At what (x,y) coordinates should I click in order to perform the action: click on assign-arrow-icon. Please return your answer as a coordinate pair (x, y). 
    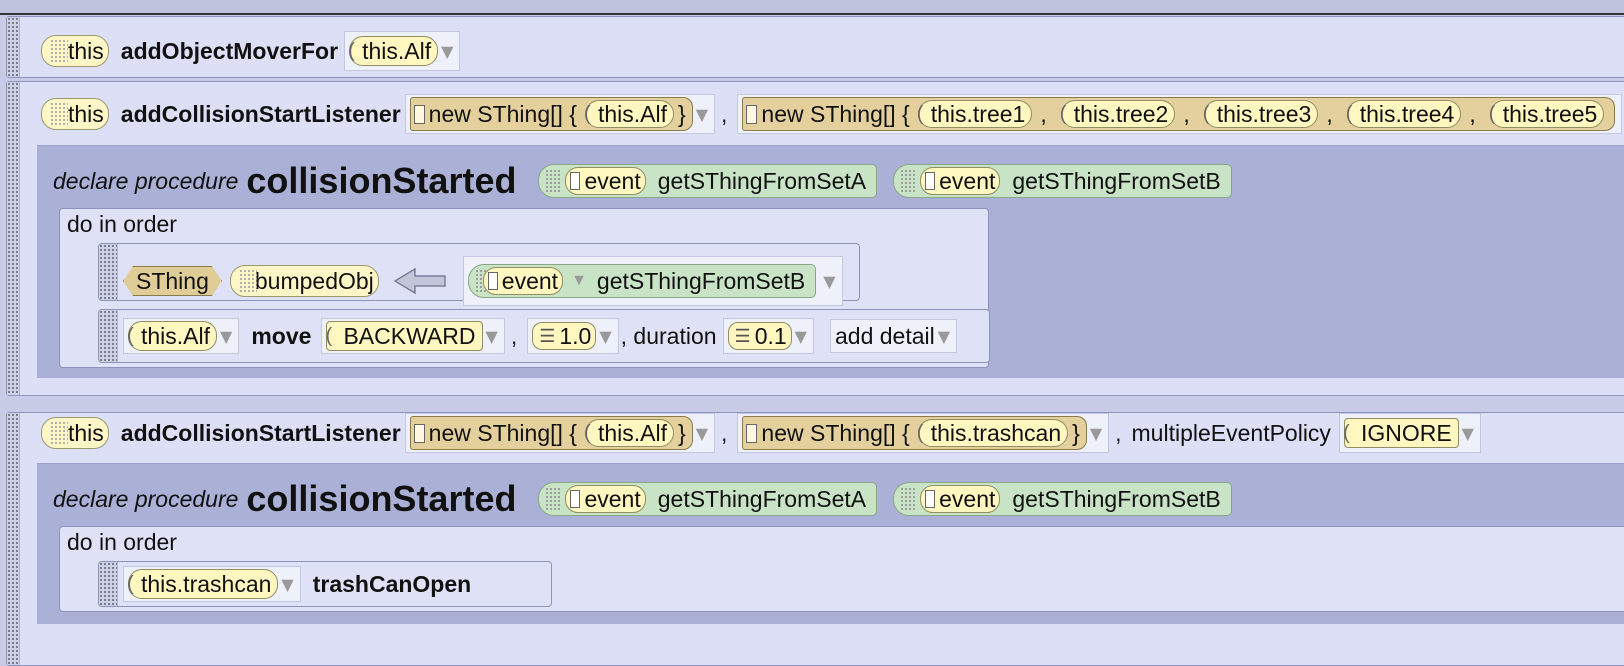
    Looking at the image, I should click on (419, 281).